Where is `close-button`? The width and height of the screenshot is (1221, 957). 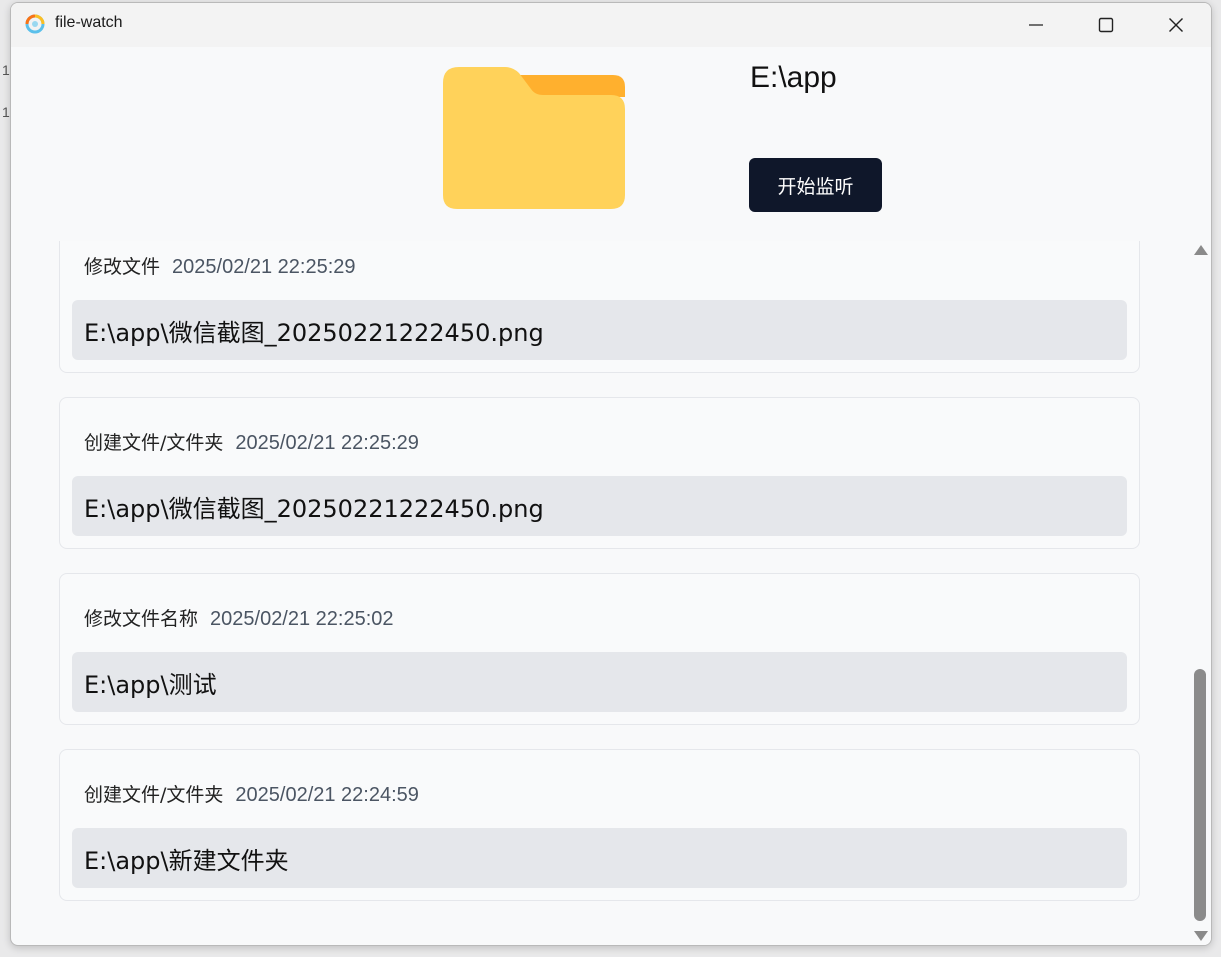 close-button is located at coordinates (1176, 25).